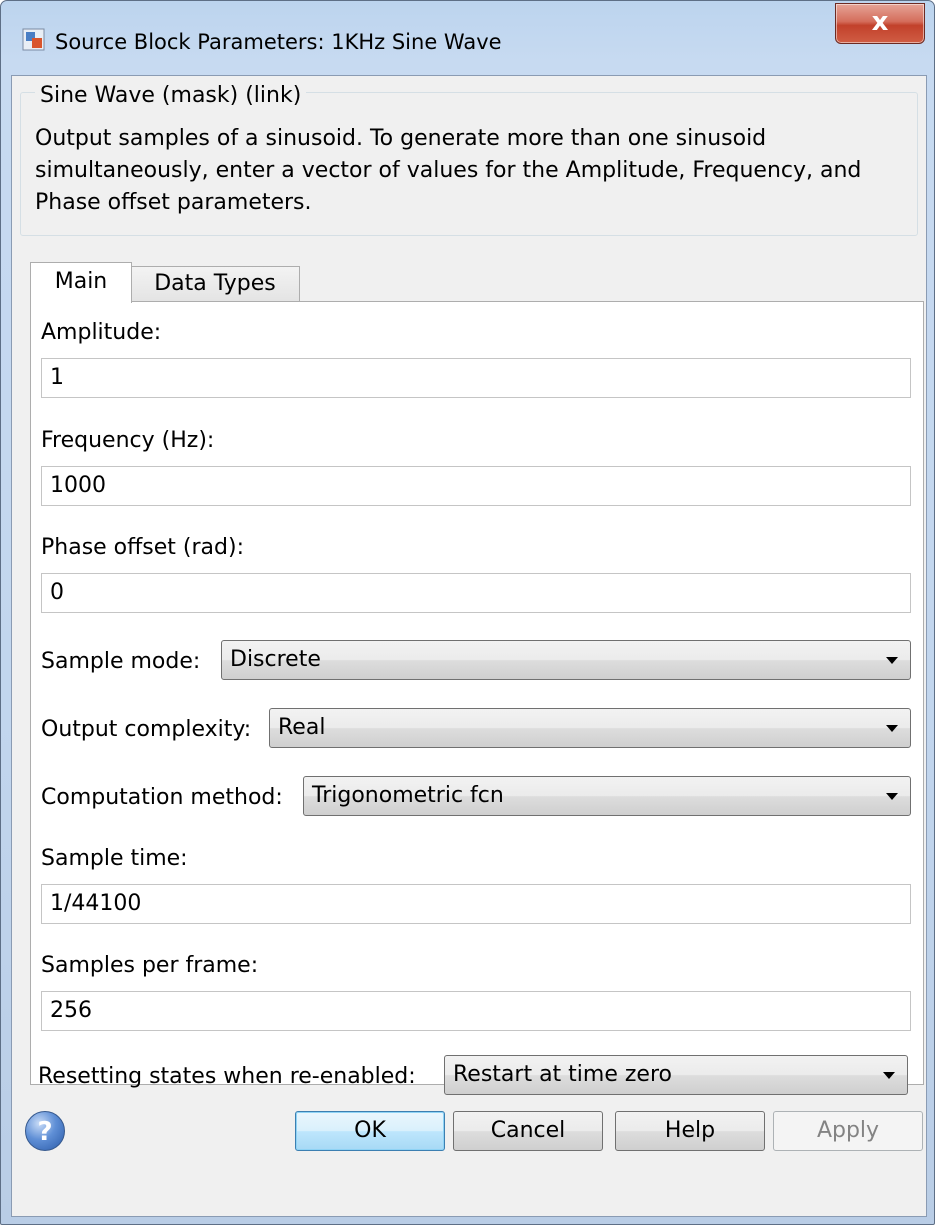 This screenshot has width=935, height=1225. I want to click on close-button: x, so click(880, 23).